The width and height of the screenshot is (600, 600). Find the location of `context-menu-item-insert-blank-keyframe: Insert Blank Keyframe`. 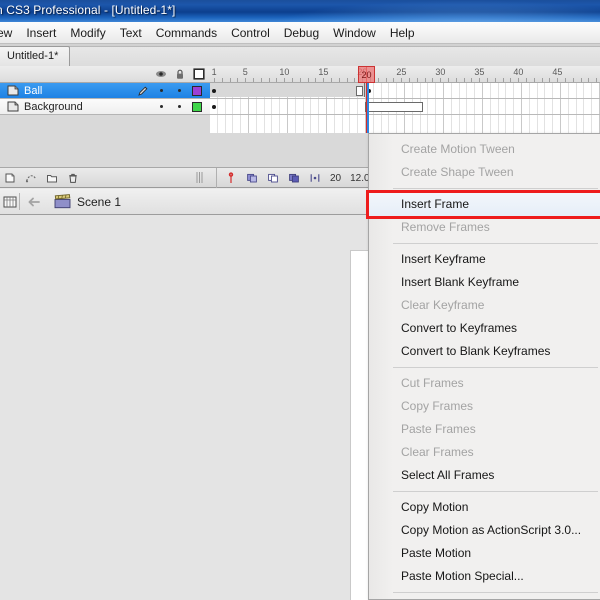

context-menu-item-insert-blank-keyframe: Insert Blank Keyframe is located at coordinates (484, 282).